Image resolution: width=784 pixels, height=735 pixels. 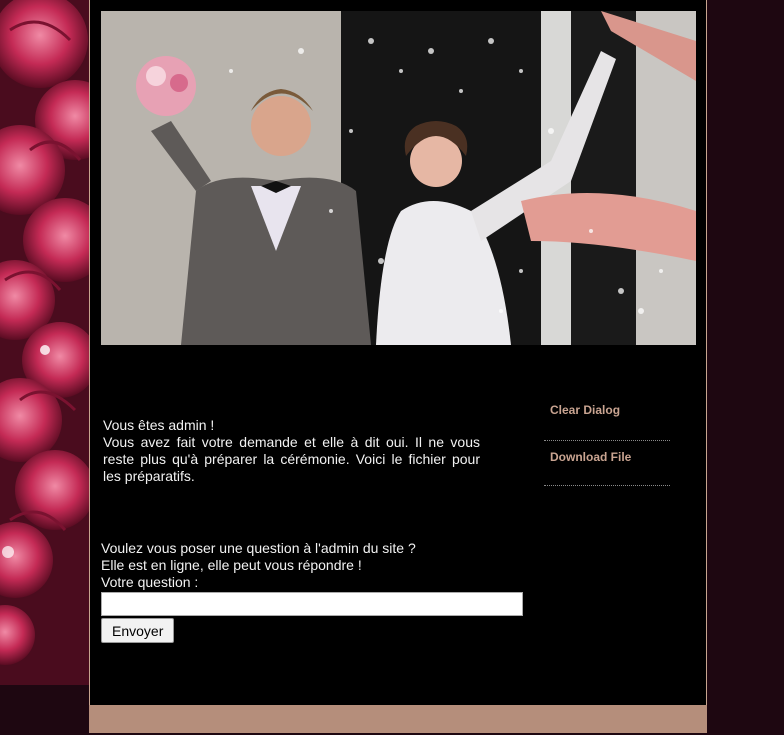 I want to click on question-input, so click(x=312, y=604).